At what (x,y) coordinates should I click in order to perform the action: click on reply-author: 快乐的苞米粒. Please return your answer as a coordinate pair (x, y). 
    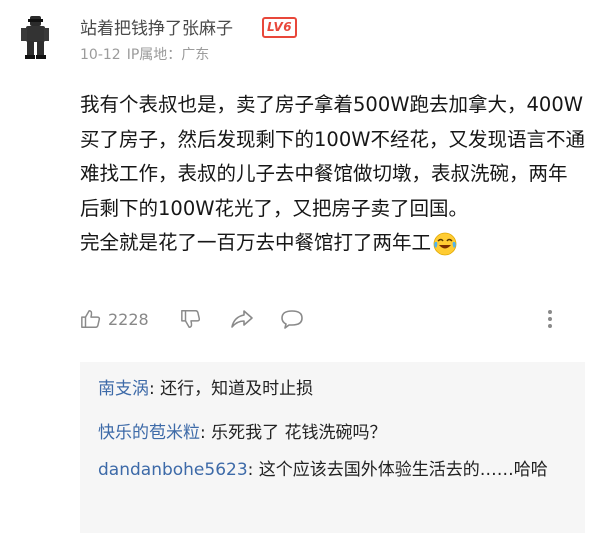
    Looking at the image, I should click on (149, 433).